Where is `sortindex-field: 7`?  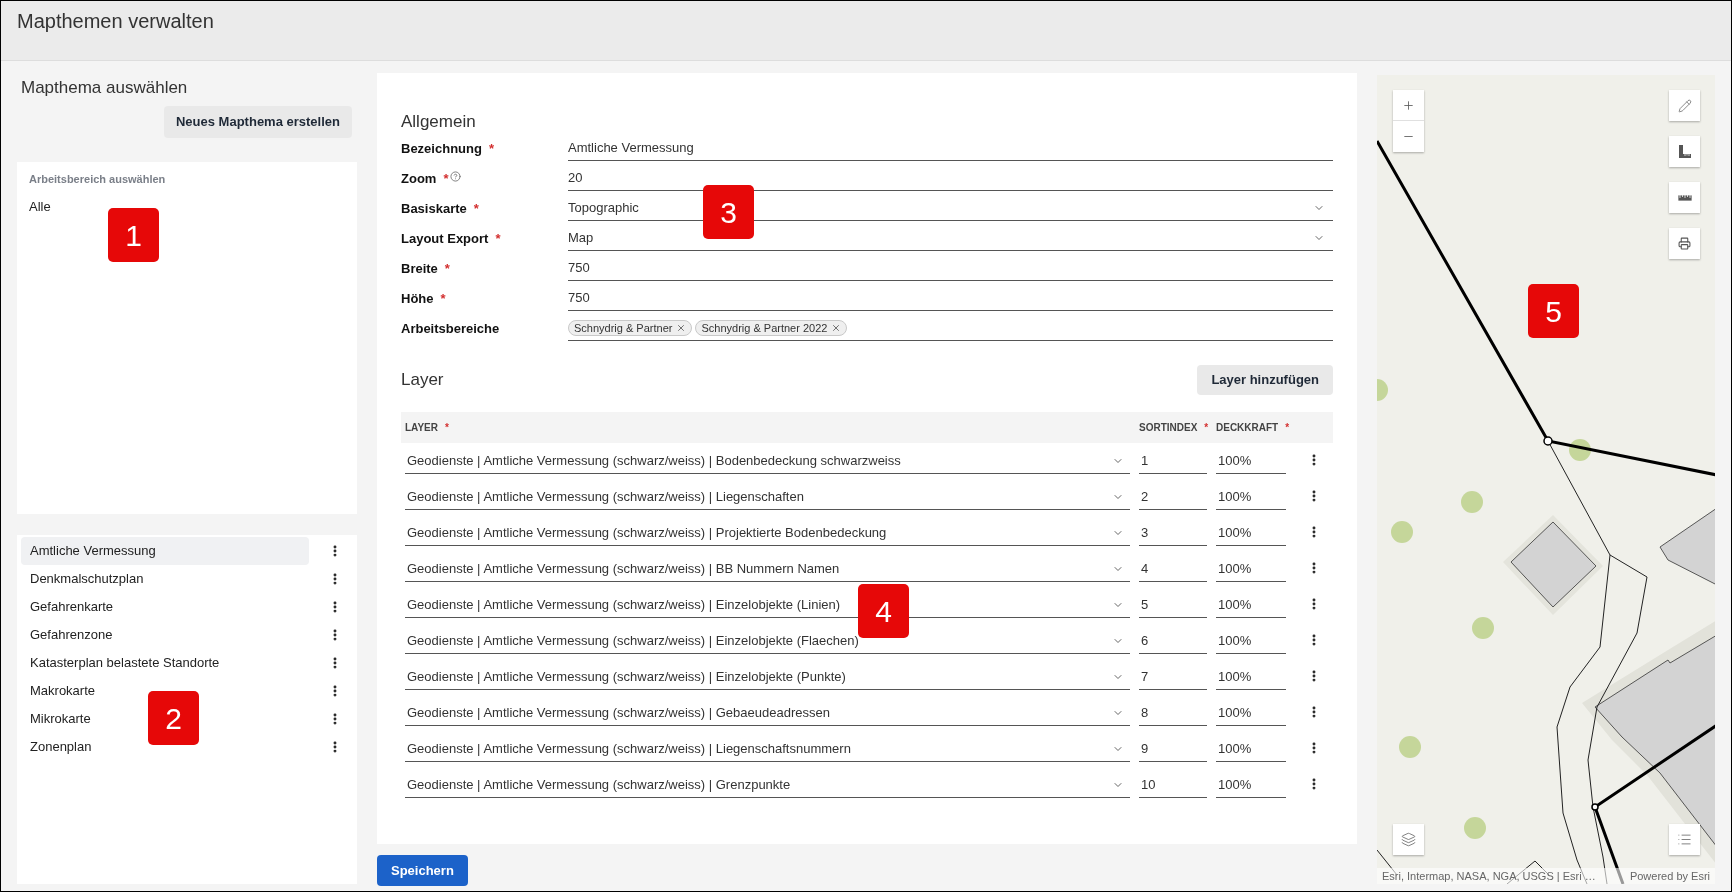 sortindex-field: 7 is located at coordinates (1173, 676).